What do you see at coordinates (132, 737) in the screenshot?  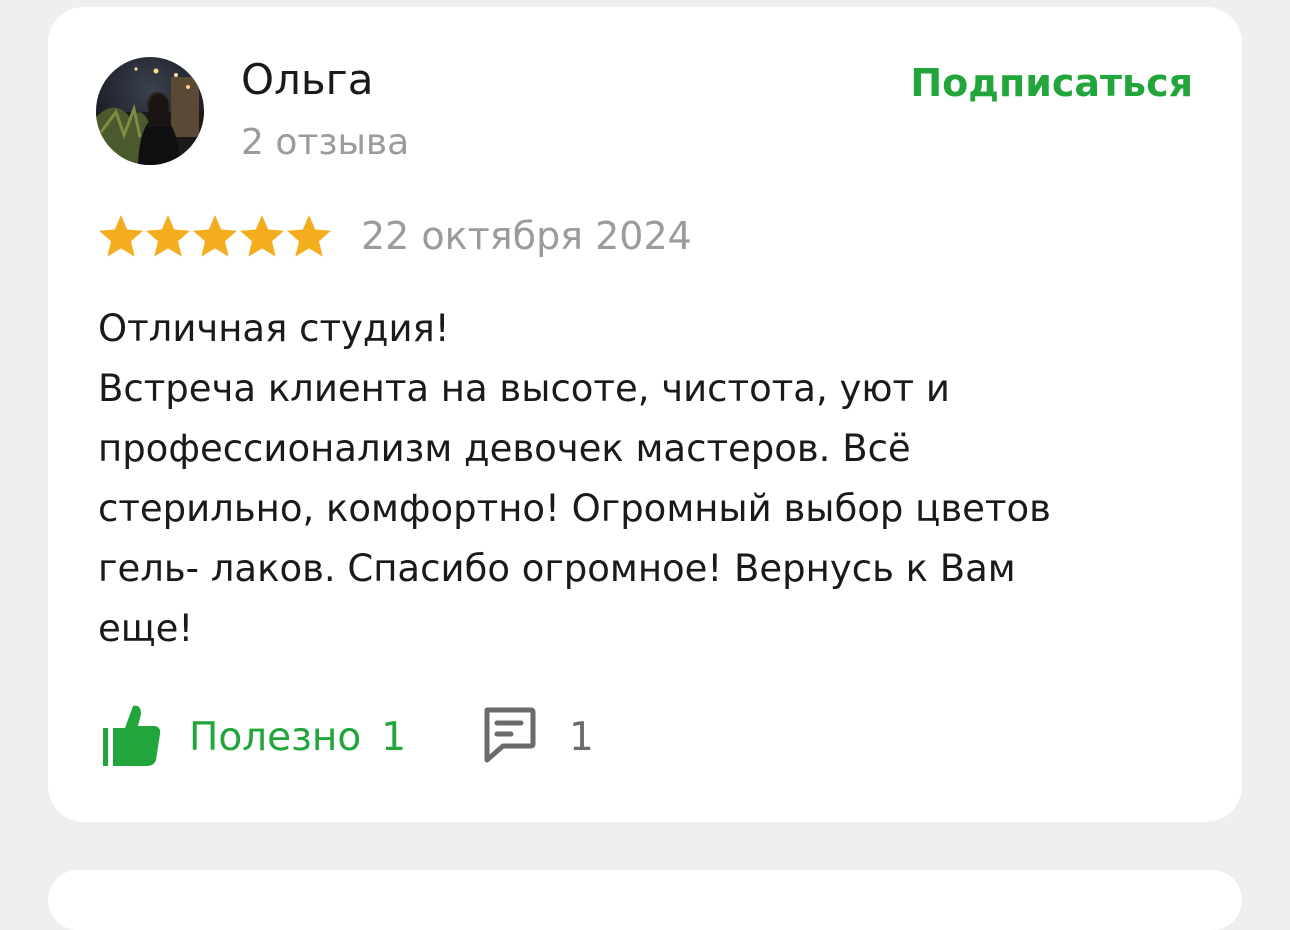 I see `thumbs-up-icon` at bounding box center [132, 737].